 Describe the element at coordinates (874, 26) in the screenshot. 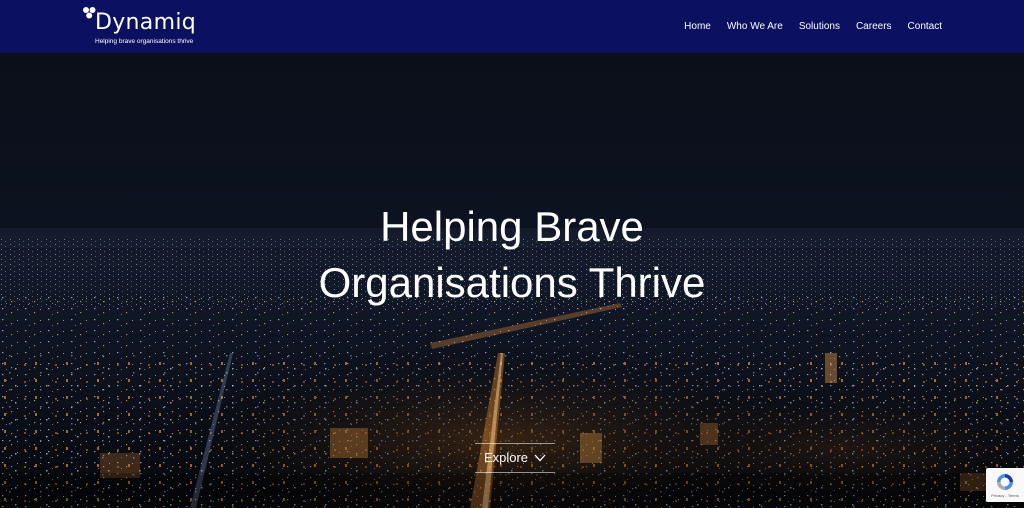

I see `nav-item-careers: Careers` at that location.